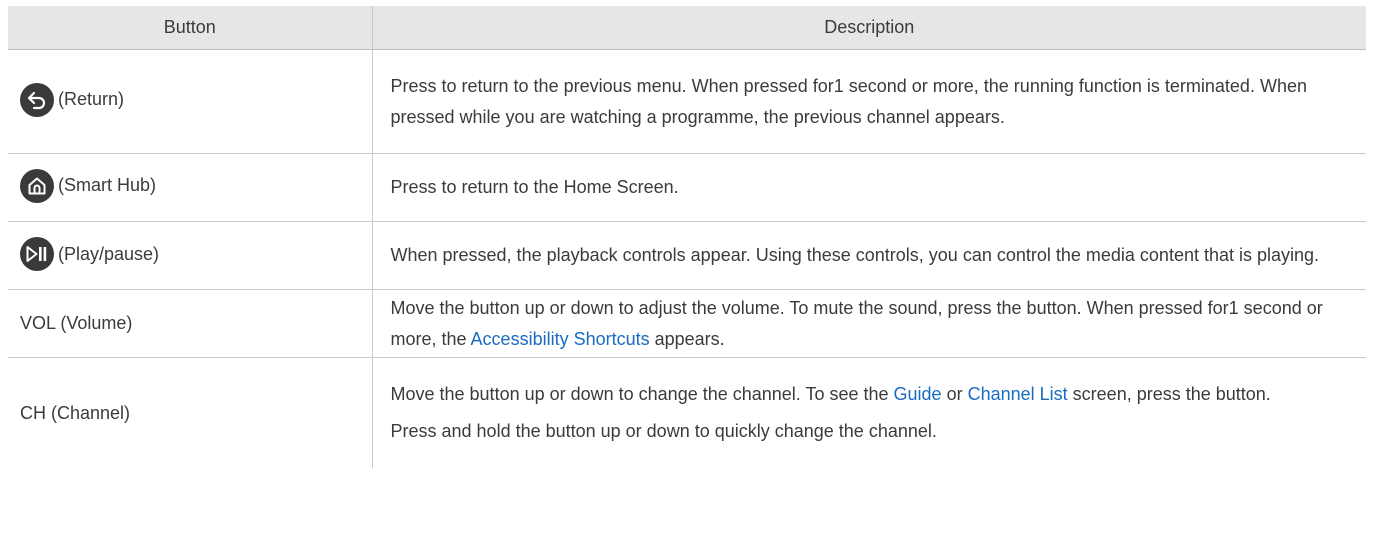 The height and width of the screenshot is (535, 1373). Describe the element at coordinates (190, 28) in the screenshot. I see `header-button: Button` at that location.